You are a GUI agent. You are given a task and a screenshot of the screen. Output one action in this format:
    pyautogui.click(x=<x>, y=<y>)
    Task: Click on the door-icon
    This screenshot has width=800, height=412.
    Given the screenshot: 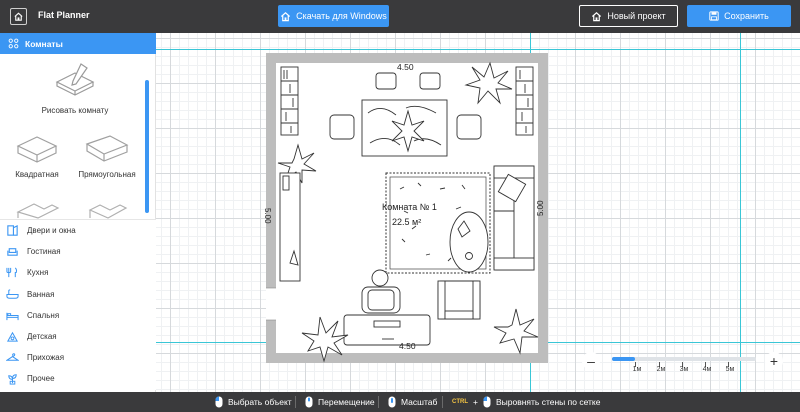 What is the action you would take?
    pyautogui.click(x=12, y=230)
    